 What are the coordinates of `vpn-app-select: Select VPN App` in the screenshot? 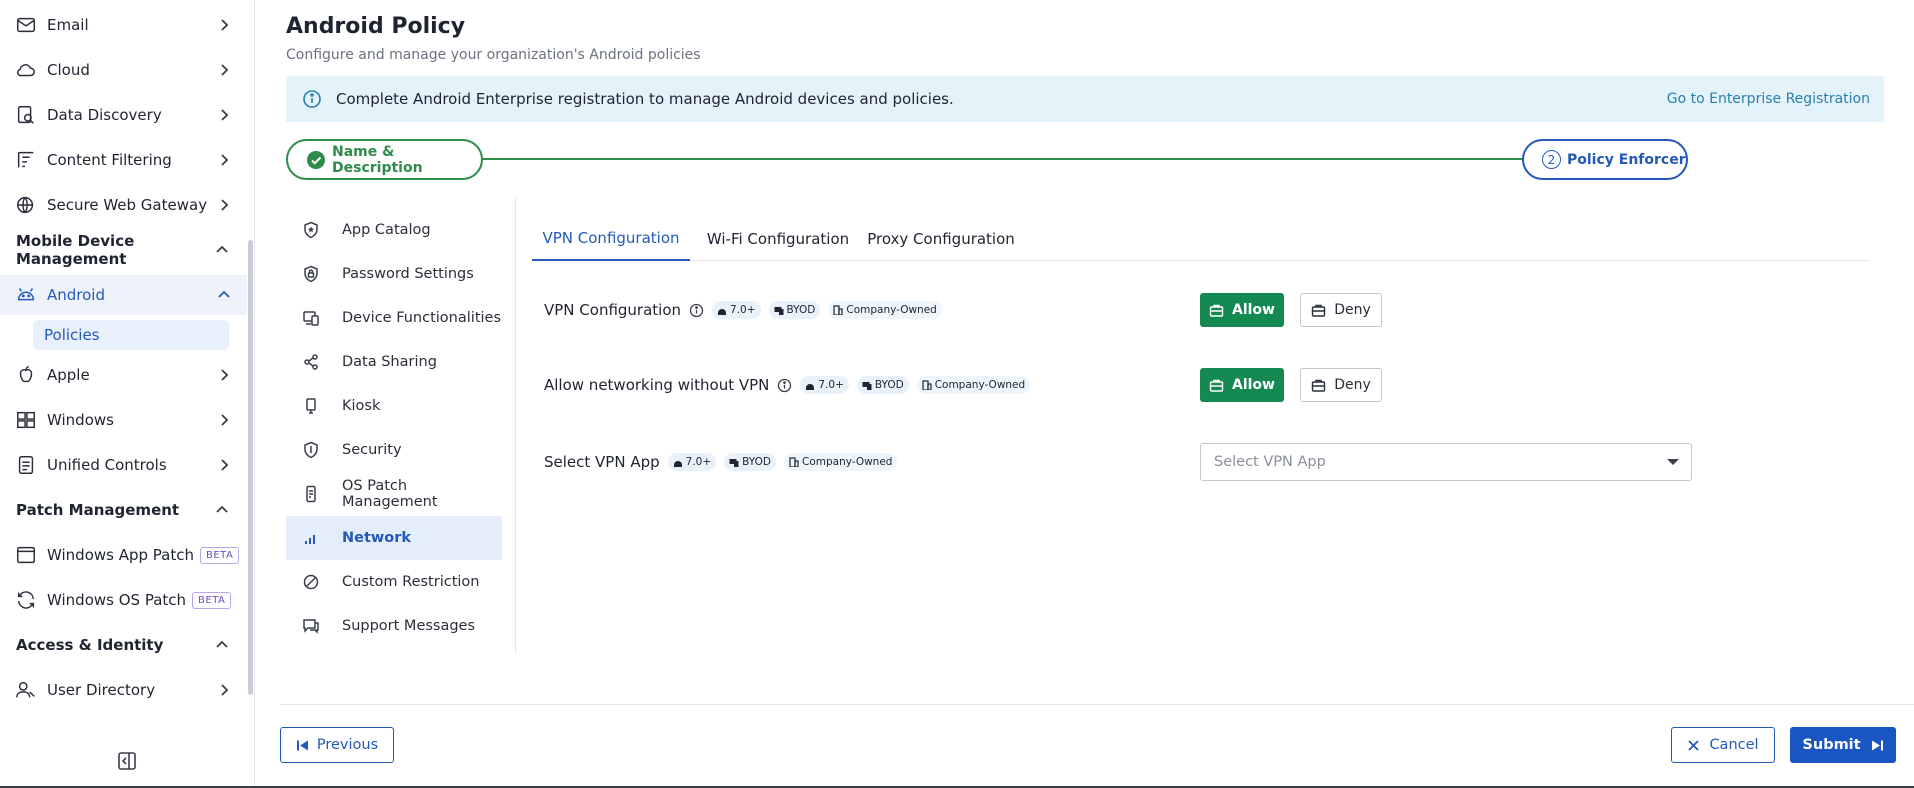 It's located at (1446, 462).